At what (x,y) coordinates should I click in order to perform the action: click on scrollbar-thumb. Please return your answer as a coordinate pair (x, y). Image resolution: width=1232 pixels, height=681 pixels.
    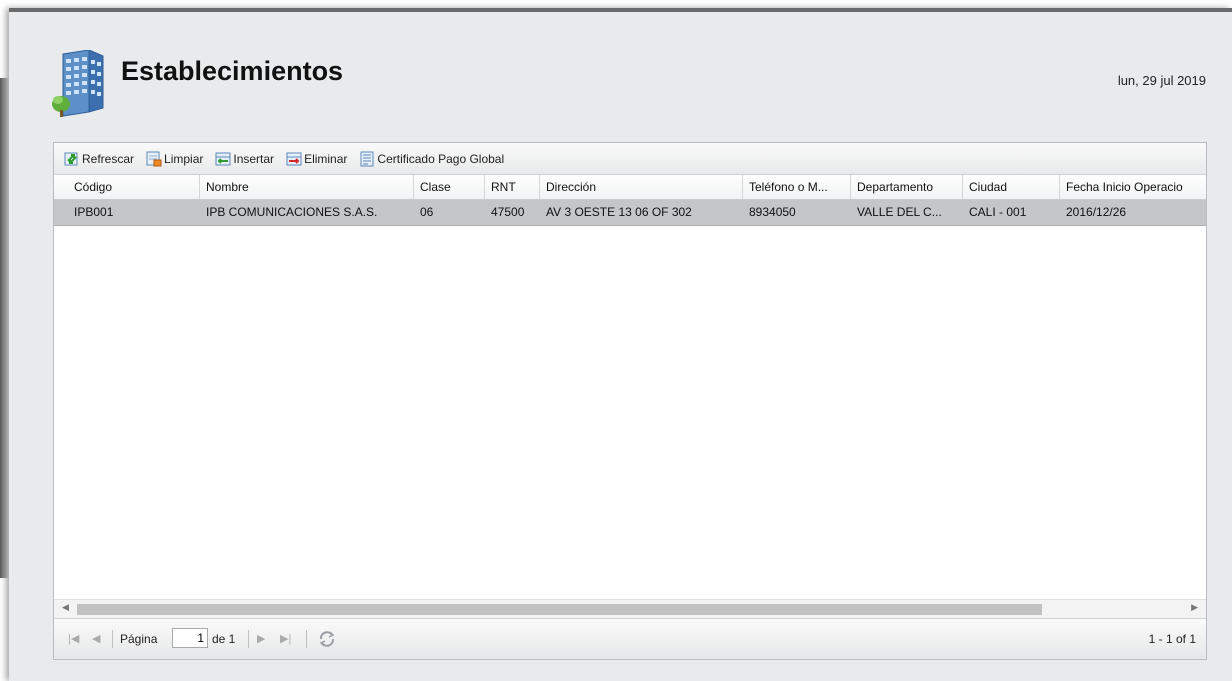
    Looking at the image, I should click on (559, 609).